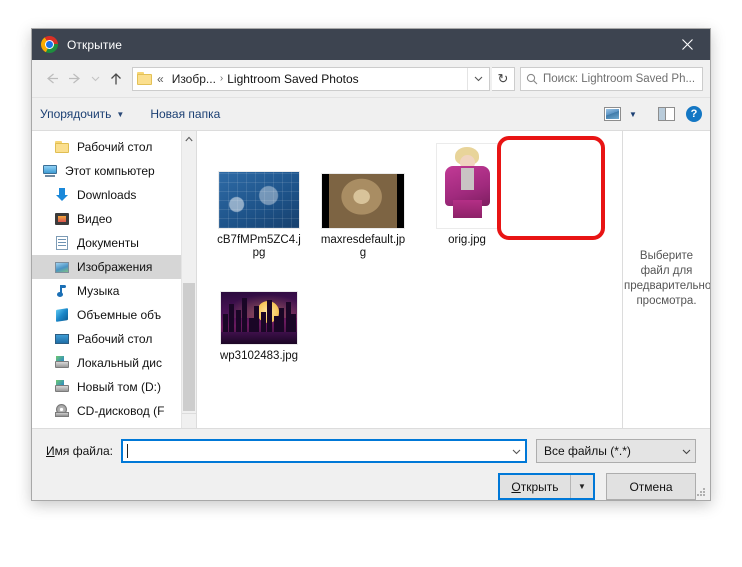  Describe the element at coordinates (582, 486) in the screenshot. I see `open-dropdown-icon: ▼` at that location.